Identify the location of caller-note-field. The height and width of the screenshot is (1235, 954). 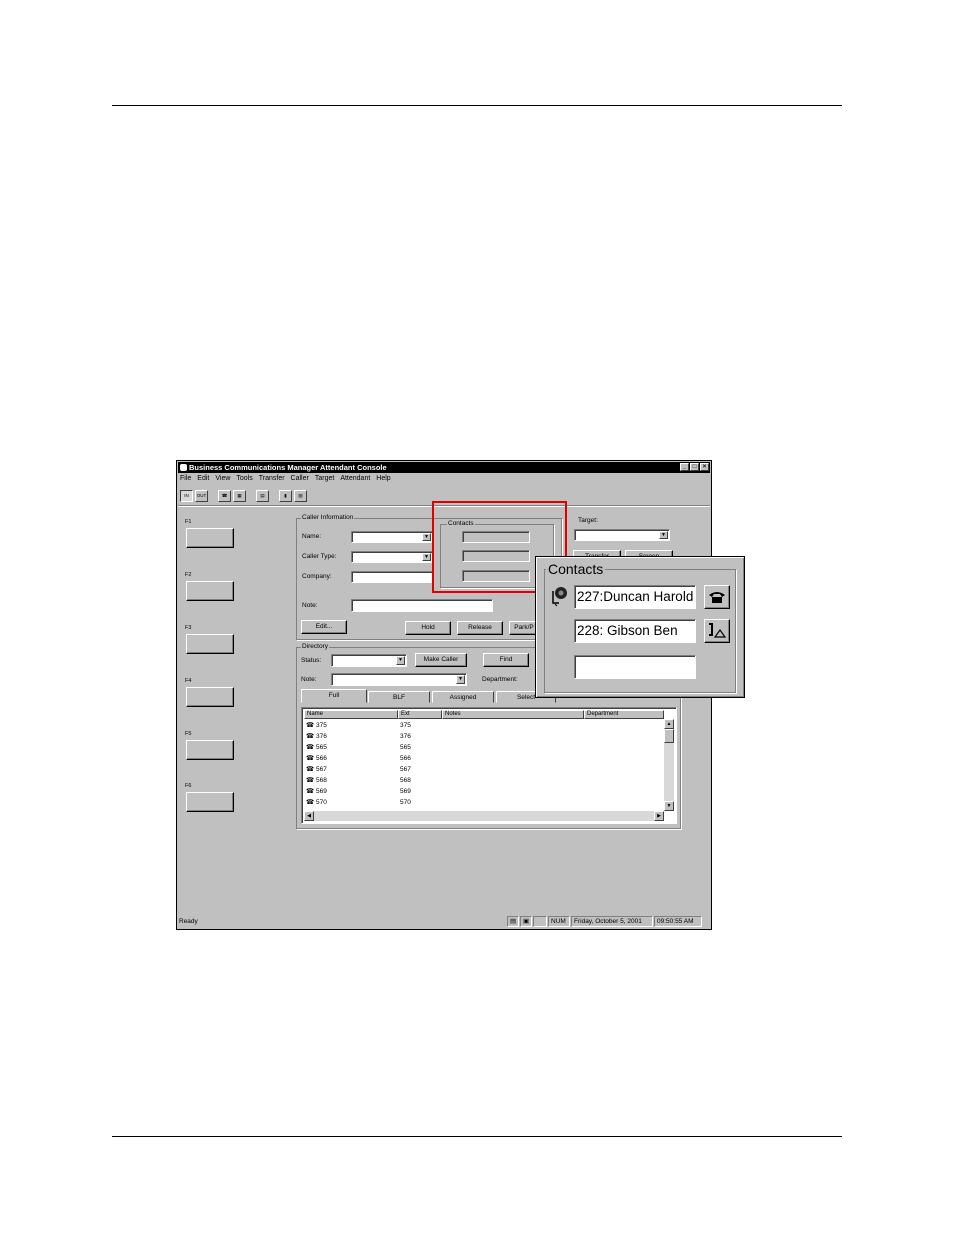
(422, 605).